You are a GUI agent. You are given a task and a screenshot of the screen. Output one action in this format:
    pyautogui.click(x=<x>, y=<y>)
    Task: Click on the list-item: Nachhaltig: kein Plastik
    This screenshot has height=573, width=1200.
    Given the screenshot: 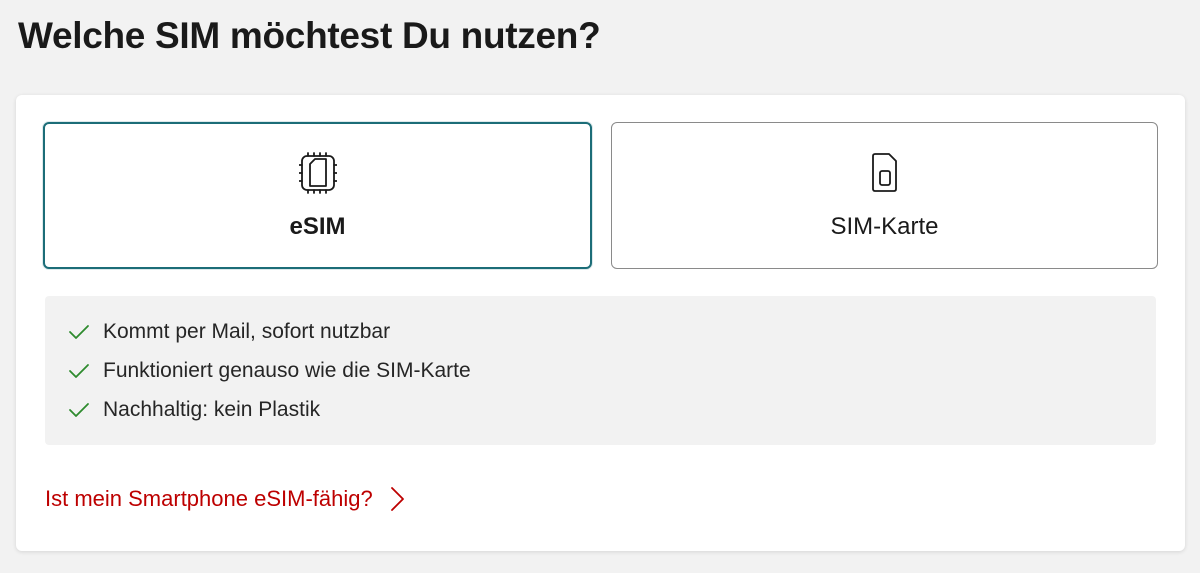 What is the action you would take?
    pyautogui.click(x=193, y=410)
    